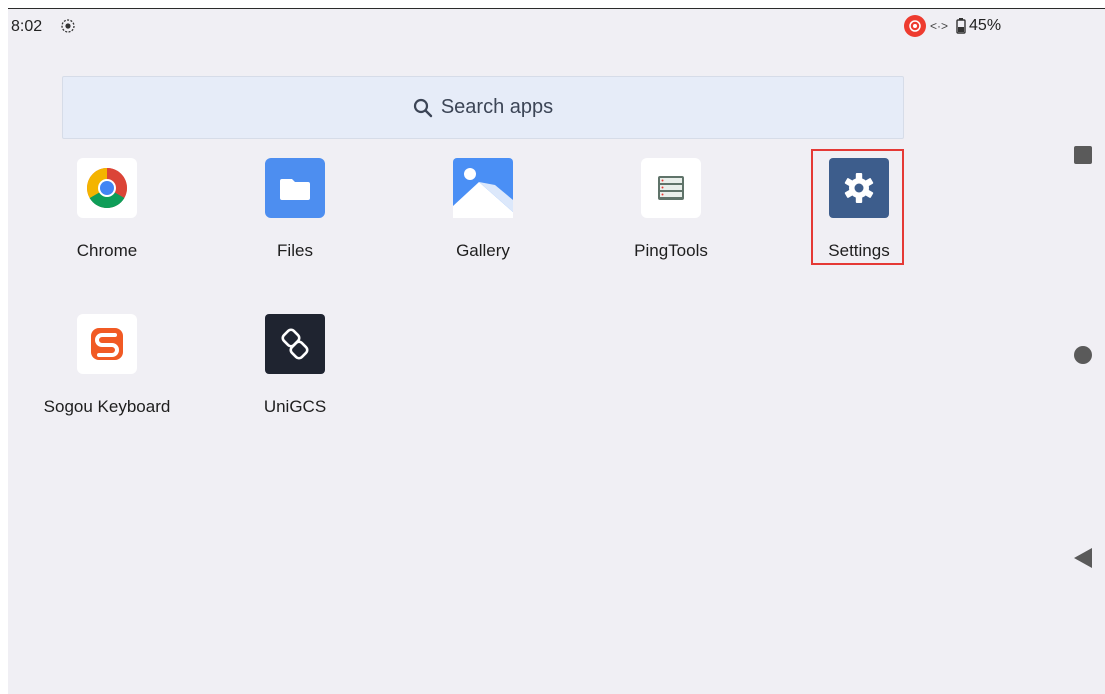 The image size is (1105, 694). I want to click on app-label: Gallery, so click(483, 250).